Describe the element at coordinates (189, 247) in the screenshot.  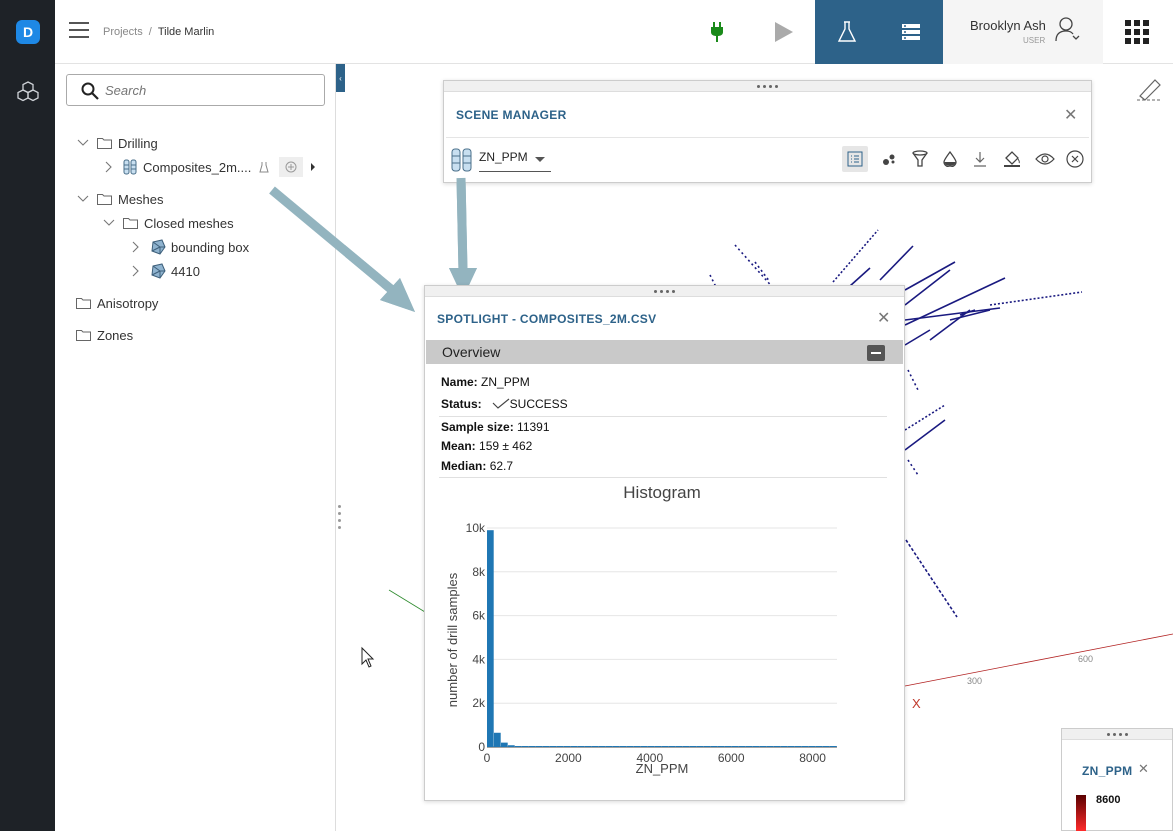
I see `tree-item-bounding-box: bounding box` at that location.